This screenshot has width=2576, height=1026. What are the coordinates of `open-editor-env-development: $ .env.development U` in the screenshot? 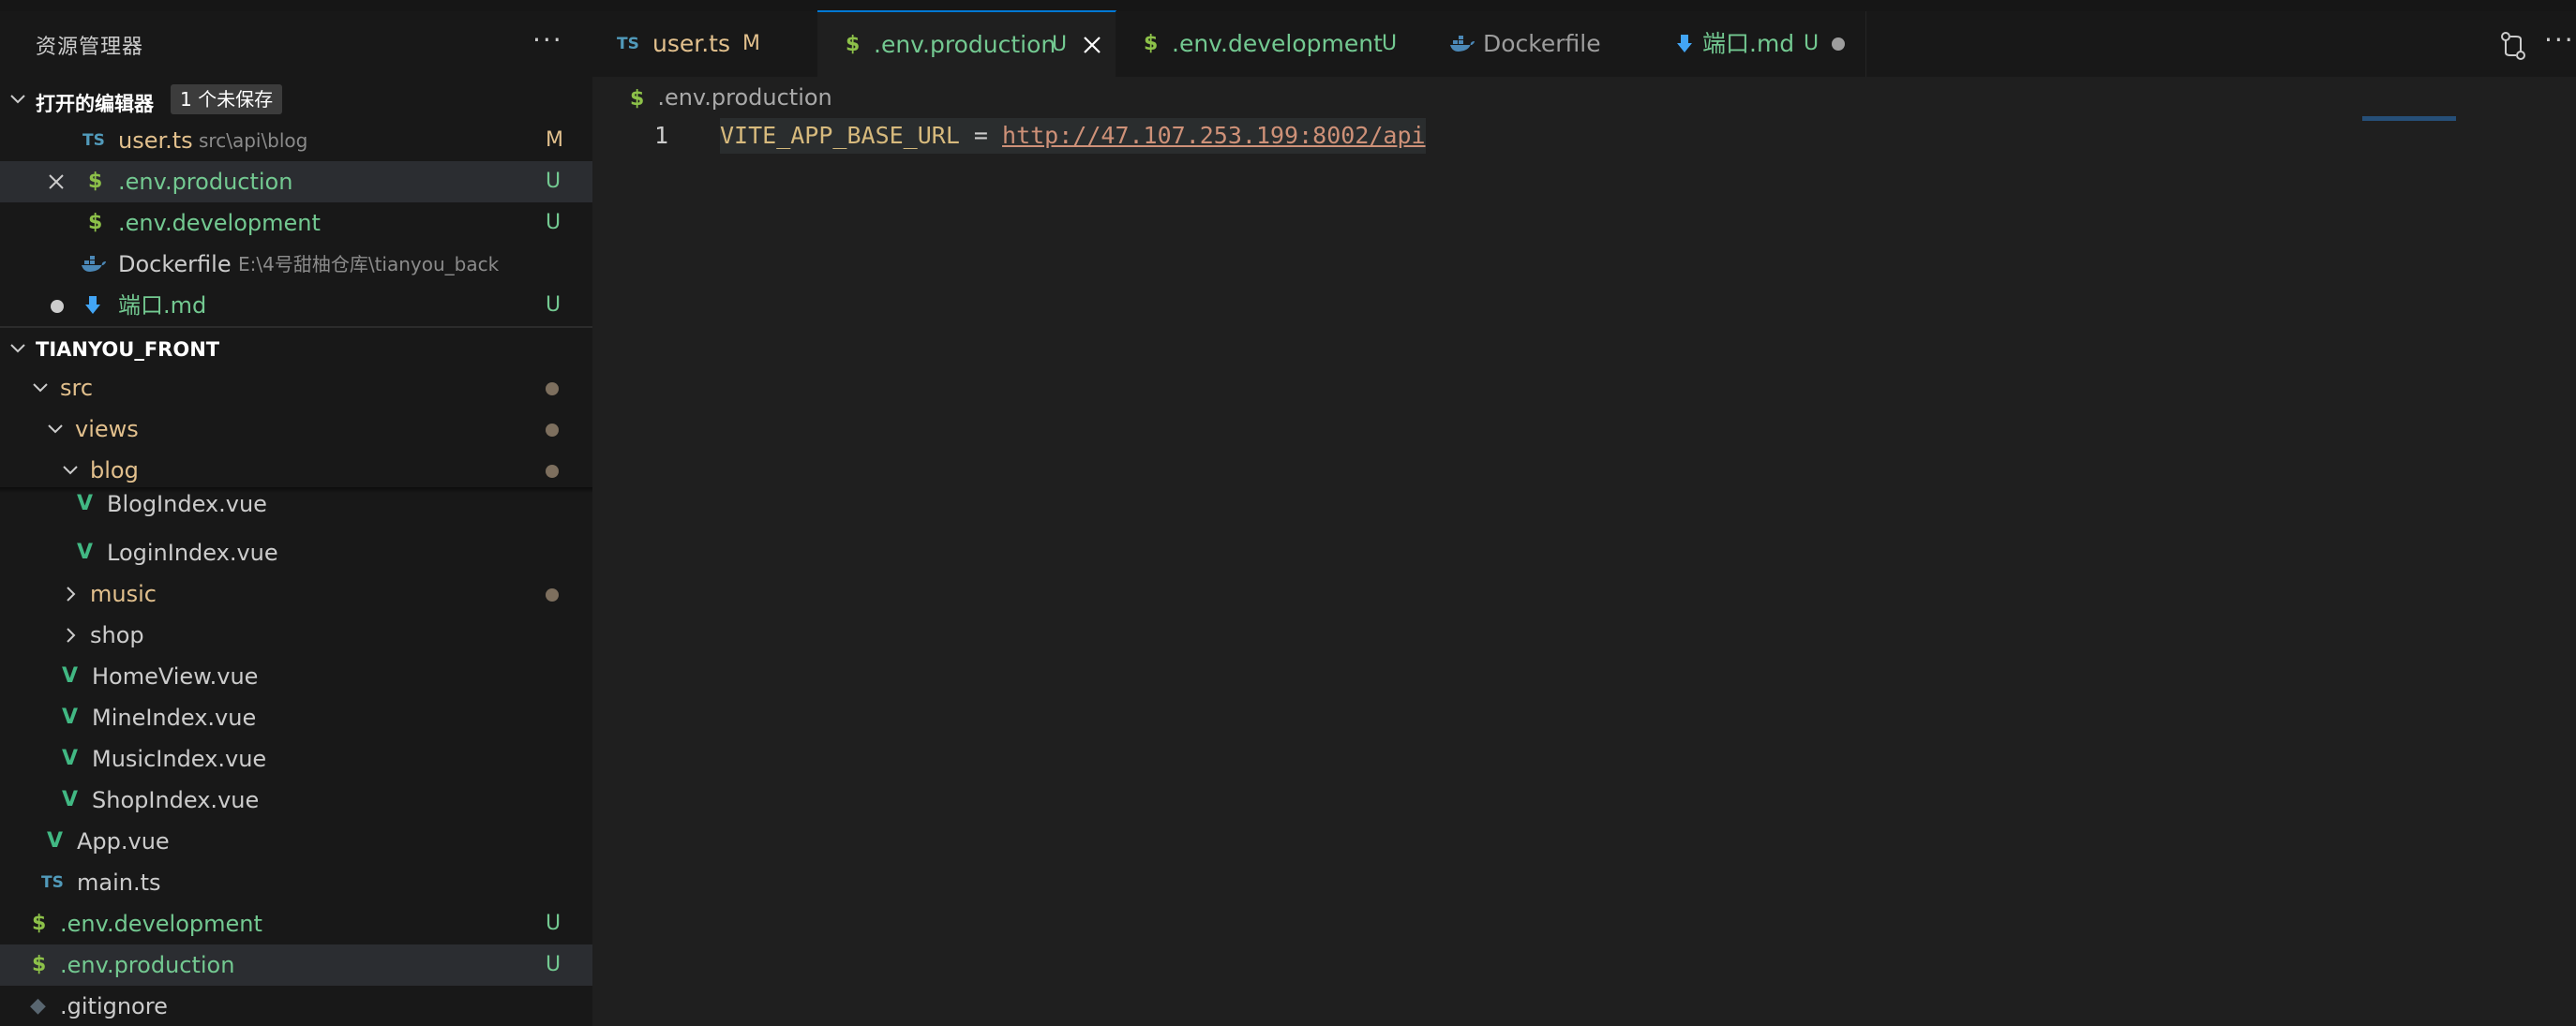 It's located at (296, 223).